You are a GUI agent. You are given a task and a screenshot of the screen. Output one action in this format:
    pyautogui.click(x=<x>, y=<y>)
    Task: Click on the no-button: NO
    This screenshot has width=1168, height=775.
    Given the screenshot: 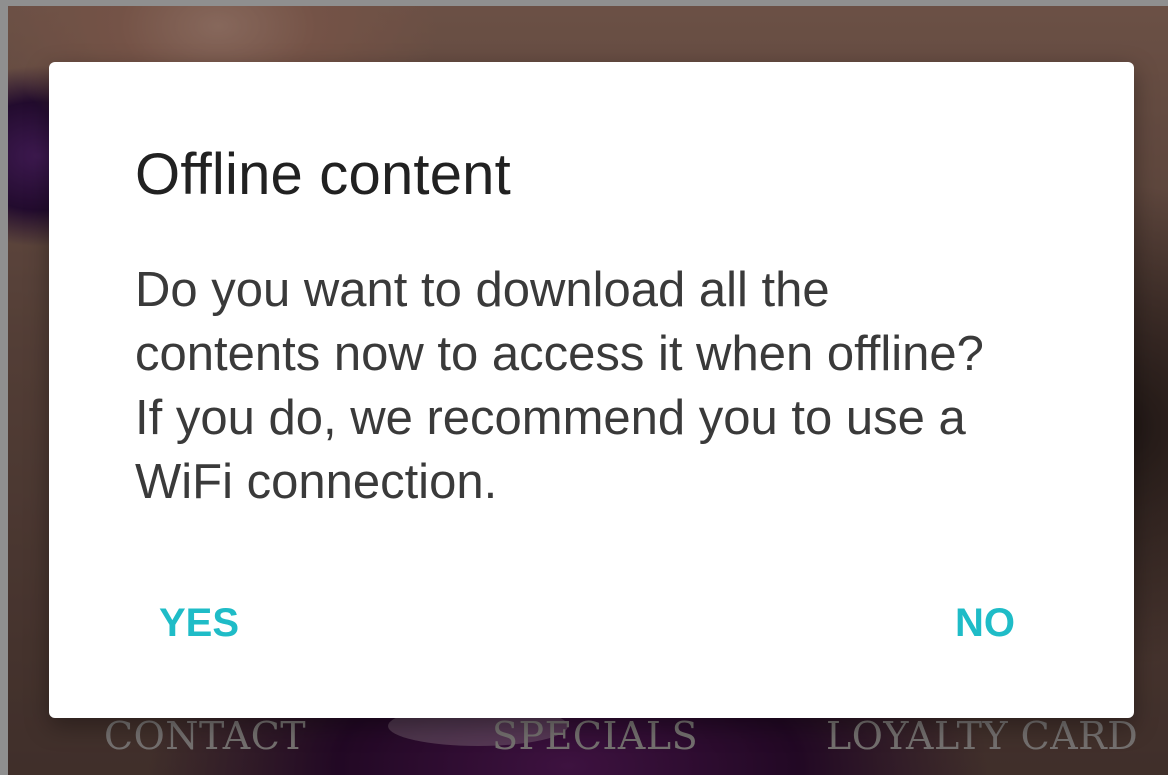 What is the action you would take?
    pyautogui.click(x=985, y=623)
    